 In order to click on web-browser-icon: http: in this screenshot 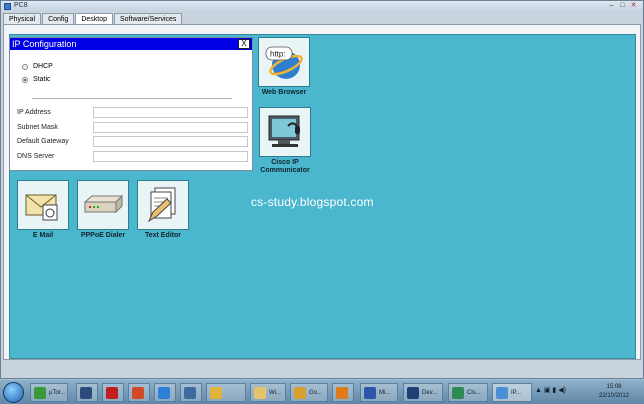, I will do `click(284, 62)`.